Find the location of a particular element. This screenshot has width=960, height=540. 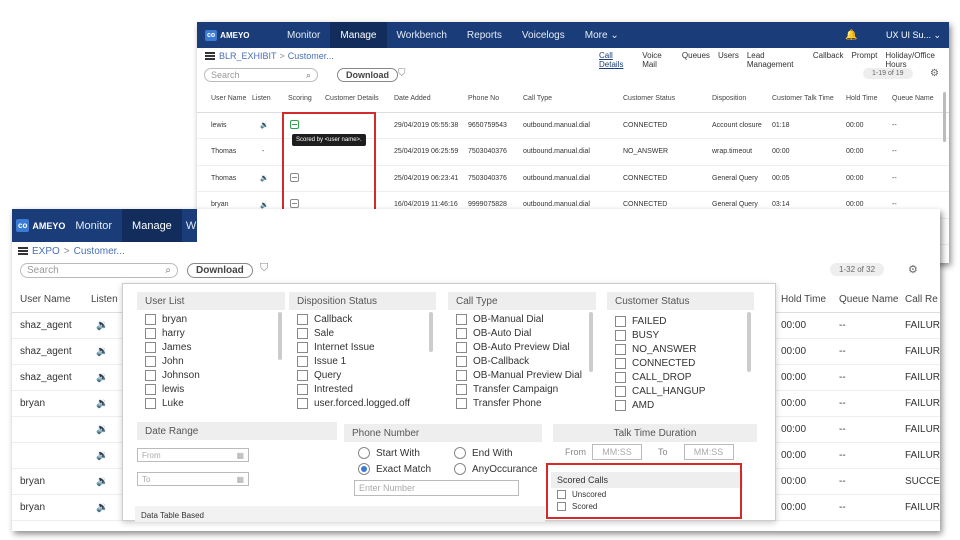

scored-opt-scored: Scored is located at coordinates (647, 506).